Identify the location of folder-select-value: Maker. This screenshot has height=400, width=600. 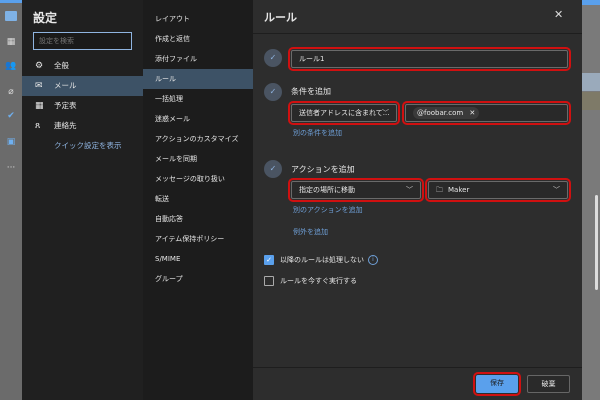
(459, 190).